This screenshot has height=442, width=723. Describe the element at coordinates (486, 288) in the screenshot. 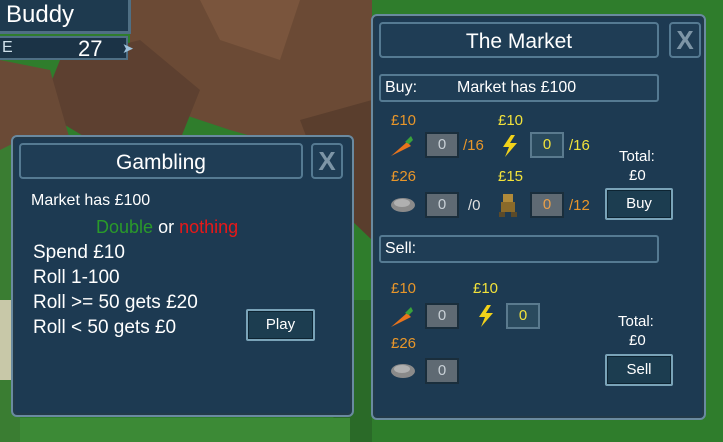

I see `sell-lightning-price: £10` at that location.